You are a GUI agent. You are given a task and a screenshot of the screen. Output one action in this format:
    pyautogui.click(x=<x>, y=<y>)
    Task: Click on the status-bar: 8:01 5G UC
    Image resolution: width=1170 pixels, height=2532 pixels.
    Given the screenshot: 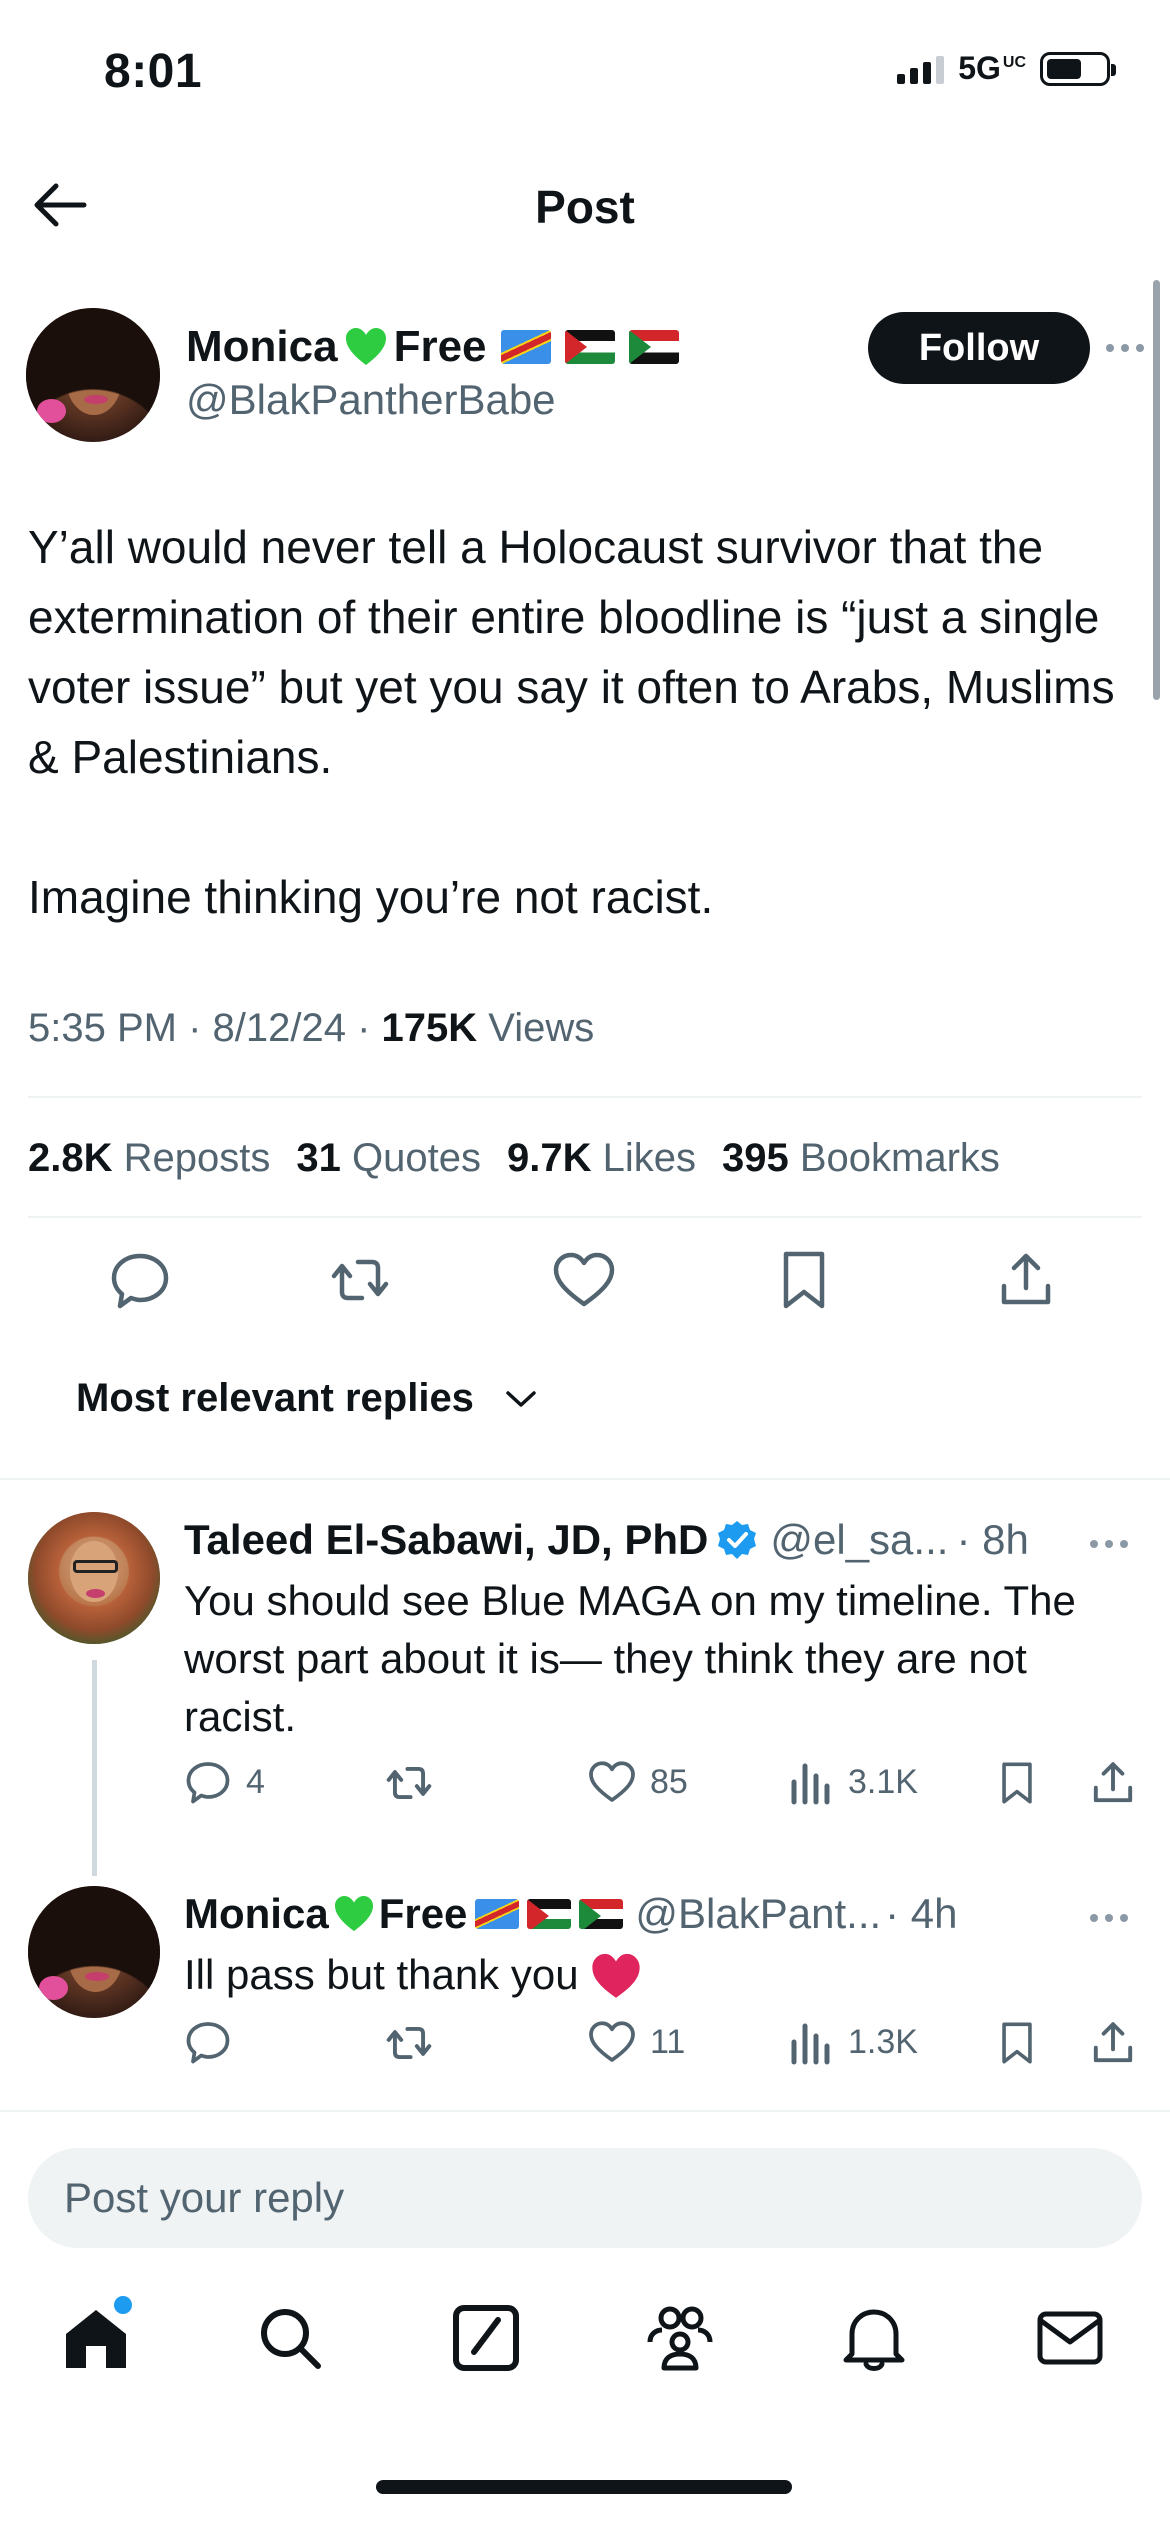 What is the action you would take?
    pyautogui.click(x=585, y=75)
    